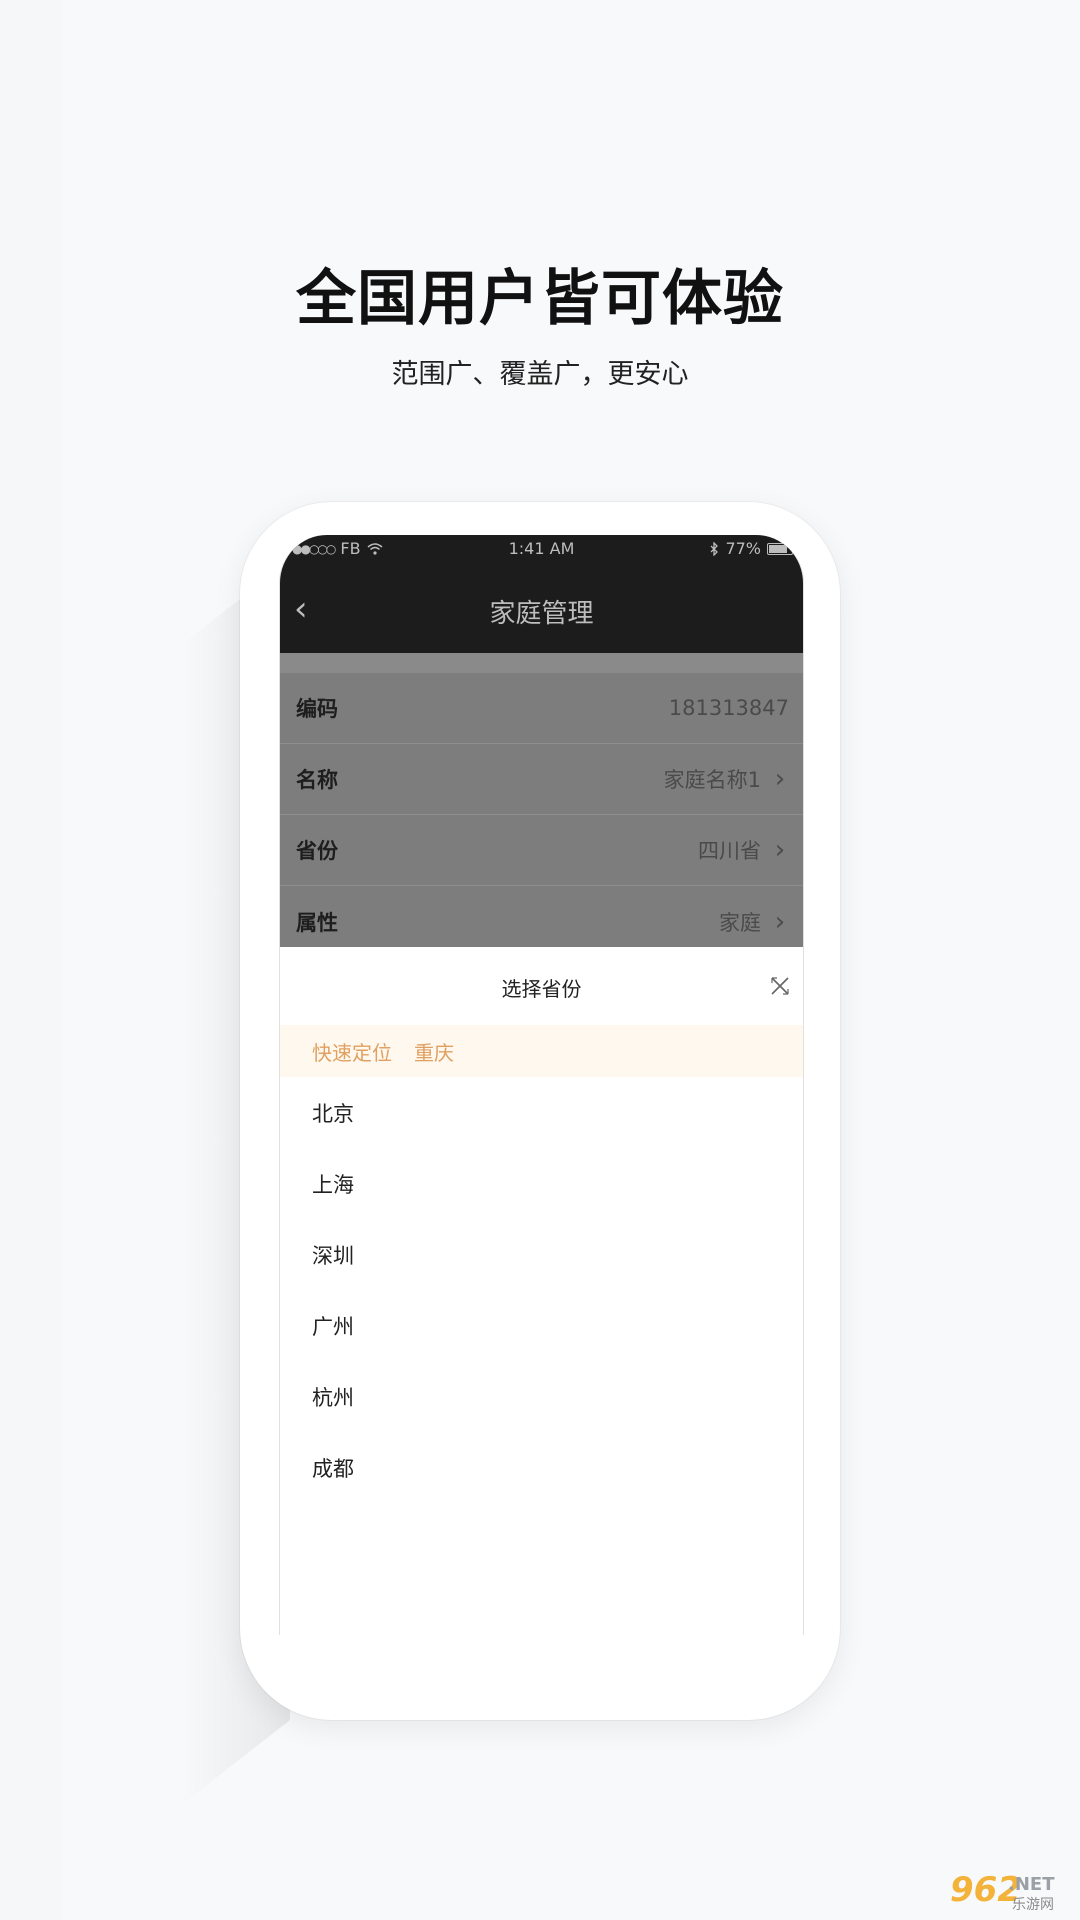 Image resolution: width=1080 pixels, height=1920 pixels. Describe the element at coordinates (541, 850) in the screenshot. I see `form-row-province: 省份 四川省 ›` at that location.